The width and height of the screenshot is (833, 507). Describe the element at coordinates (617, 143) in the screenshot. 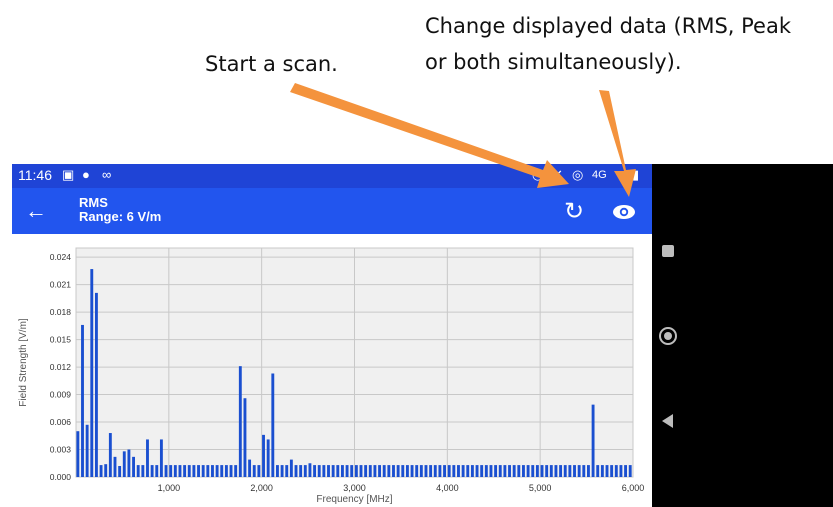

I see `arrow-to-eye` at that location.